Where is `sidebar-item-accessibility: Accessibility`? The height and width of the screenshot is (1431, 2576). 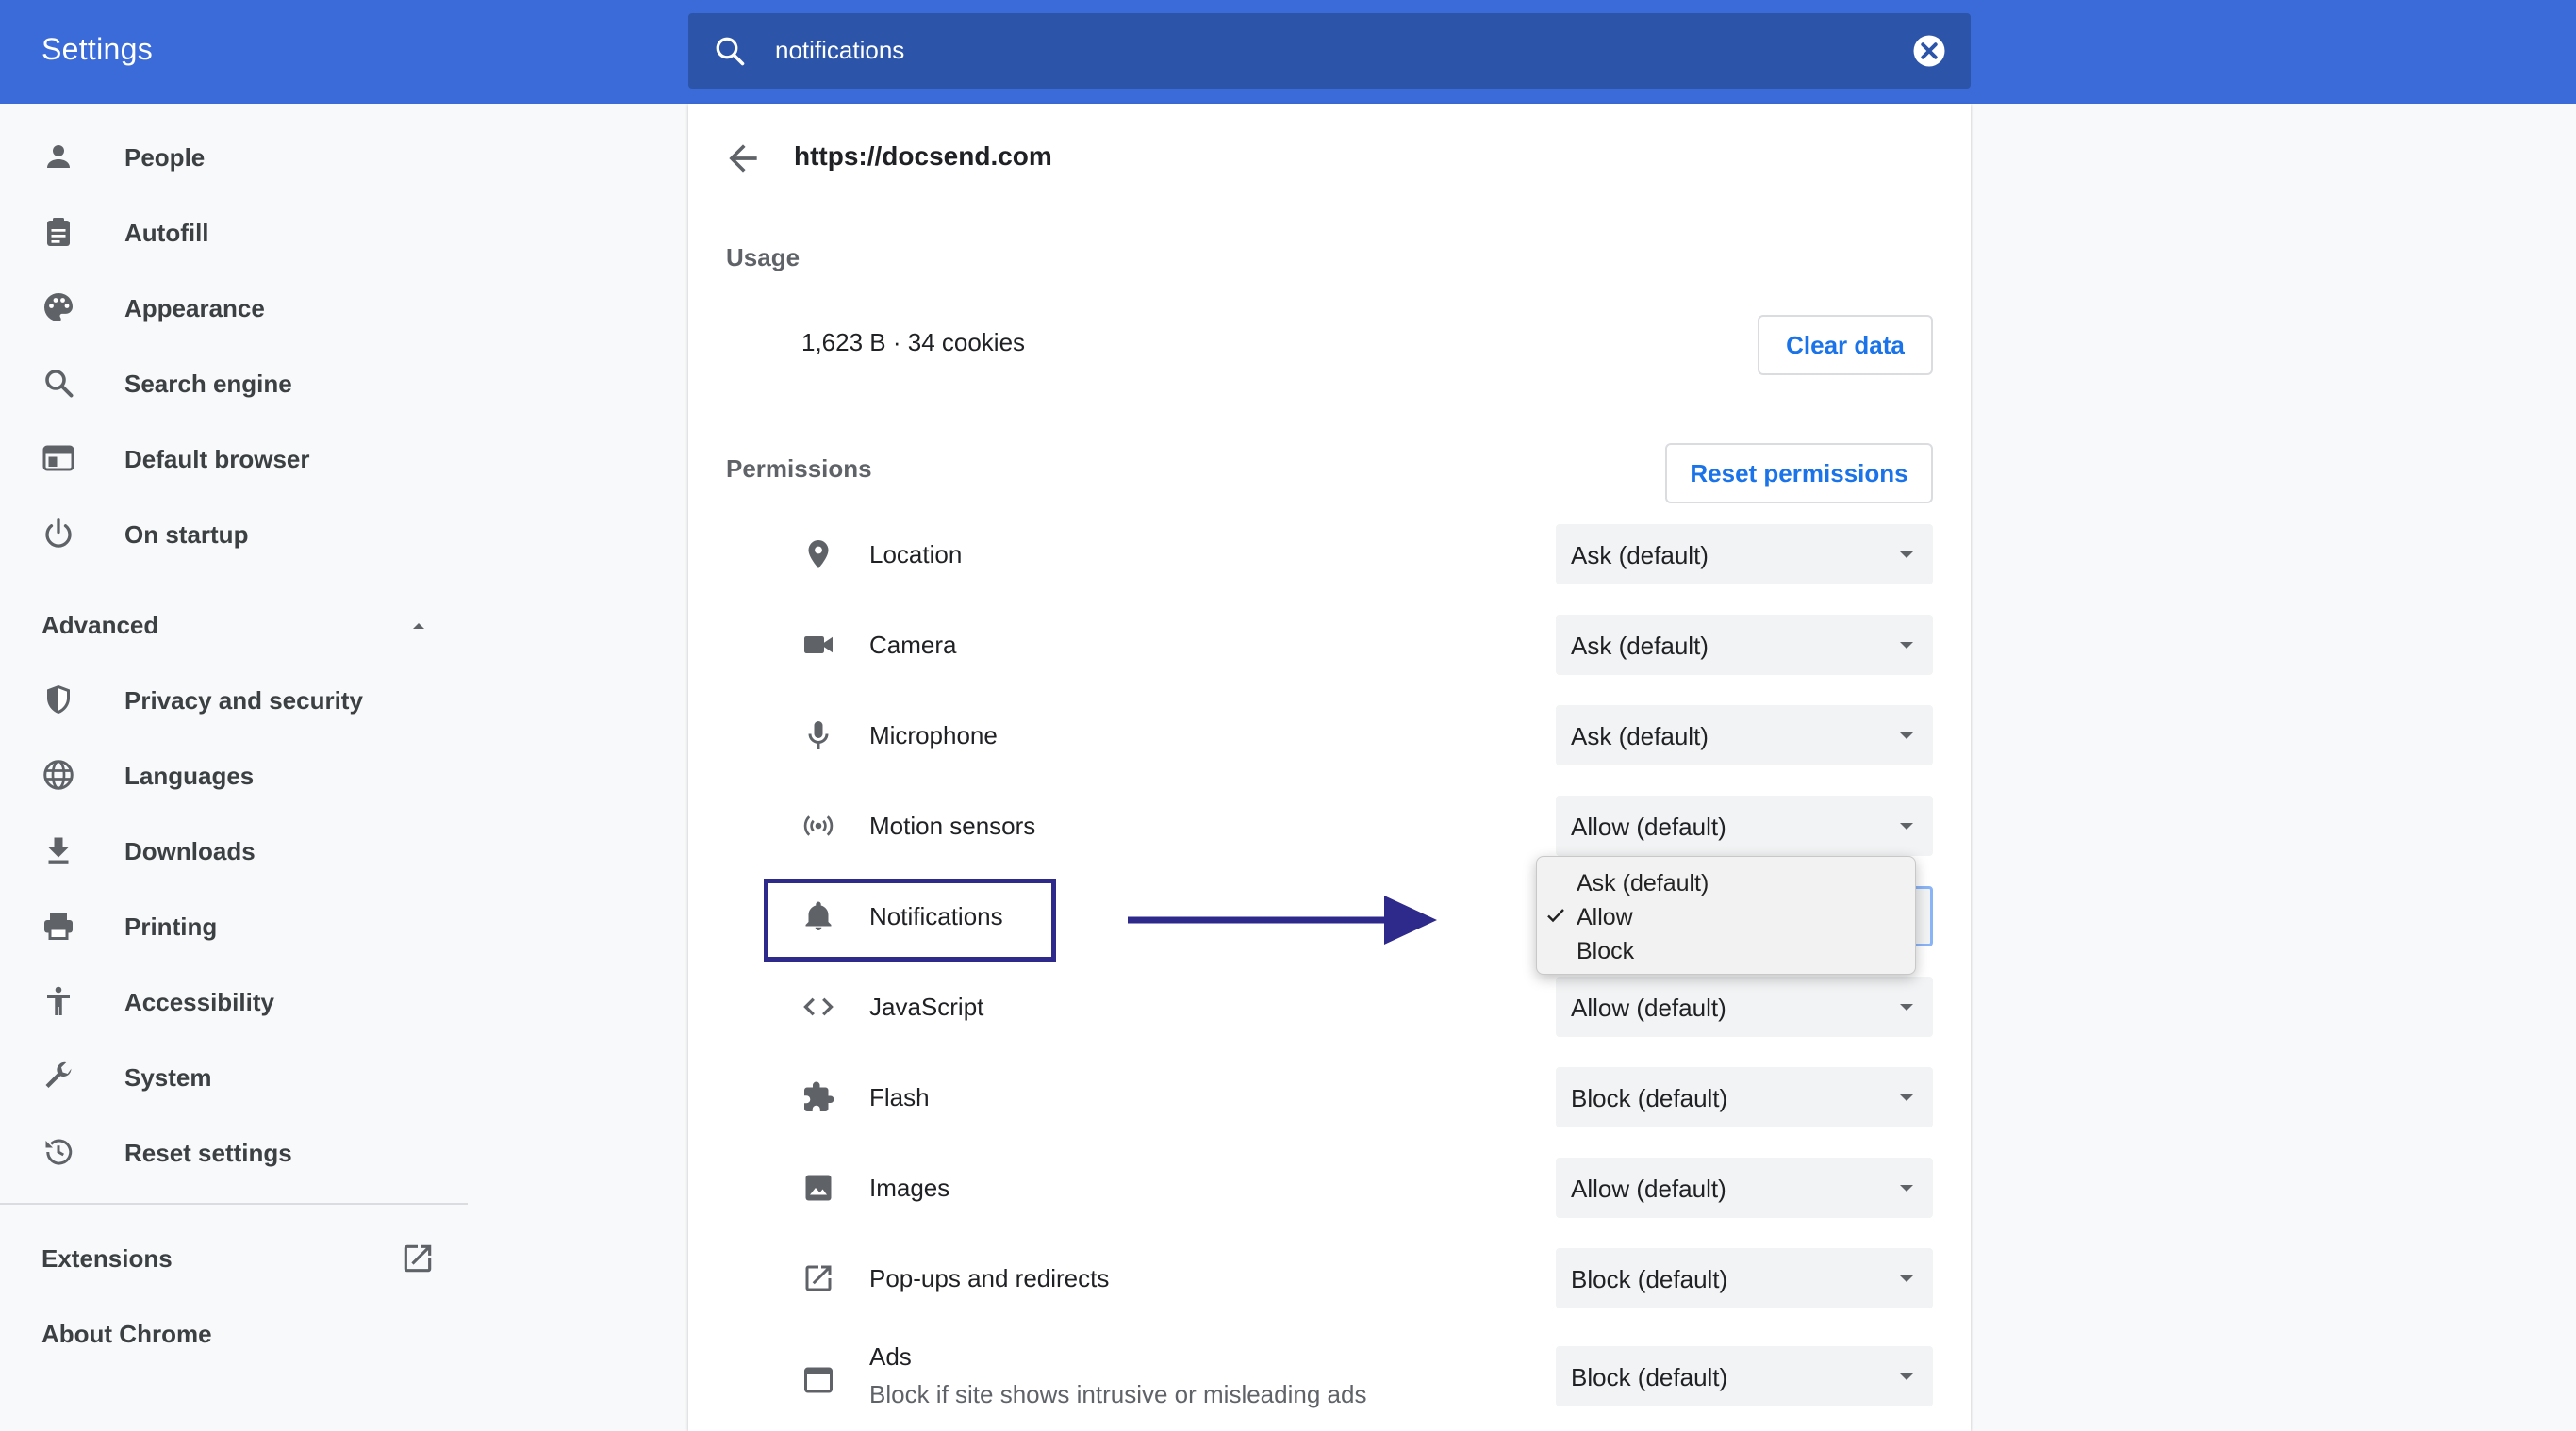 sidebar-item-accessibility: Accessibility is located at coordinates (235, 1001).